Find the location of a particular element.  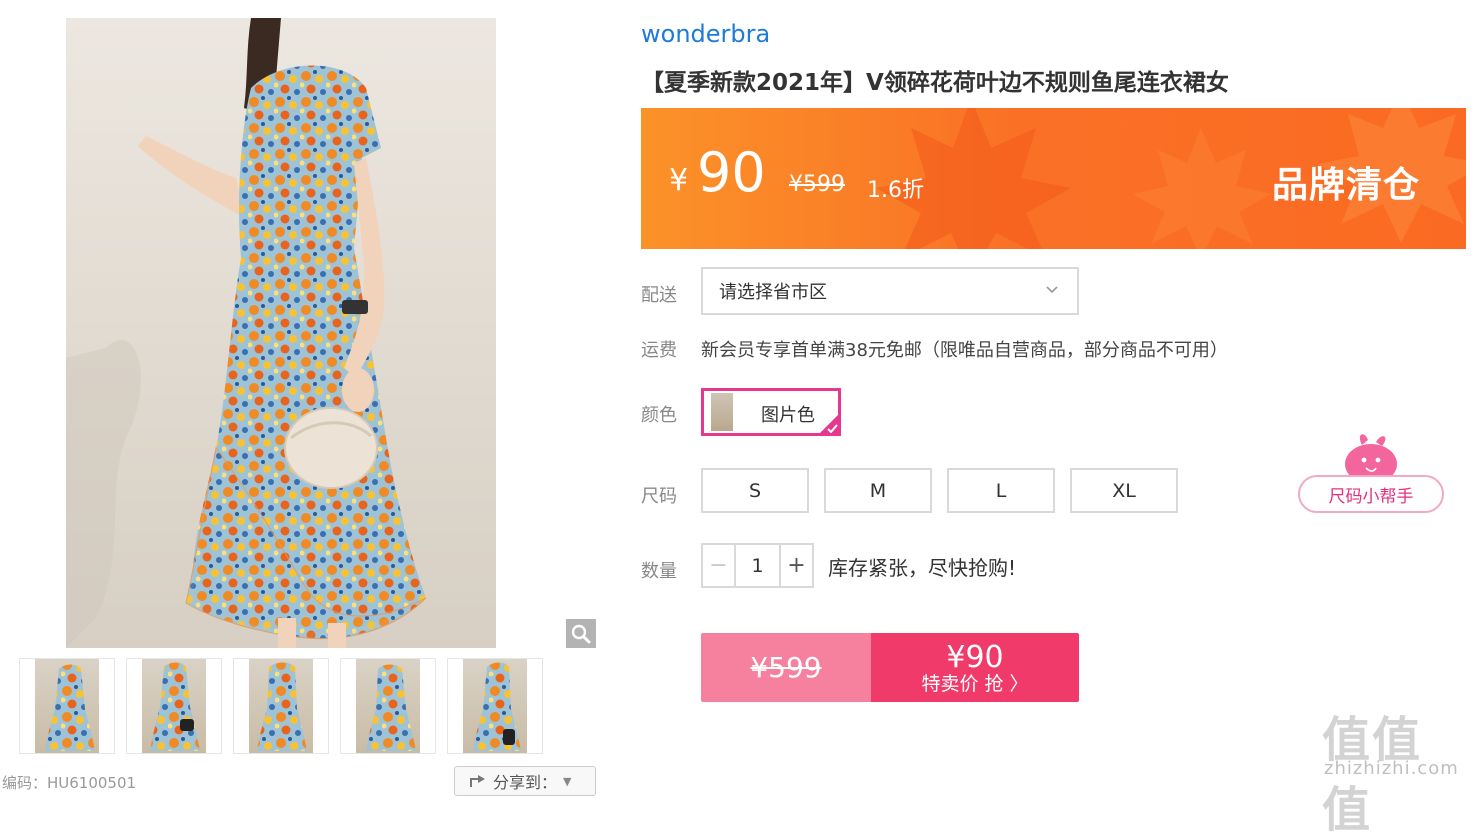

buy-original-price: ¥599 is located at coordinates (786, 667).